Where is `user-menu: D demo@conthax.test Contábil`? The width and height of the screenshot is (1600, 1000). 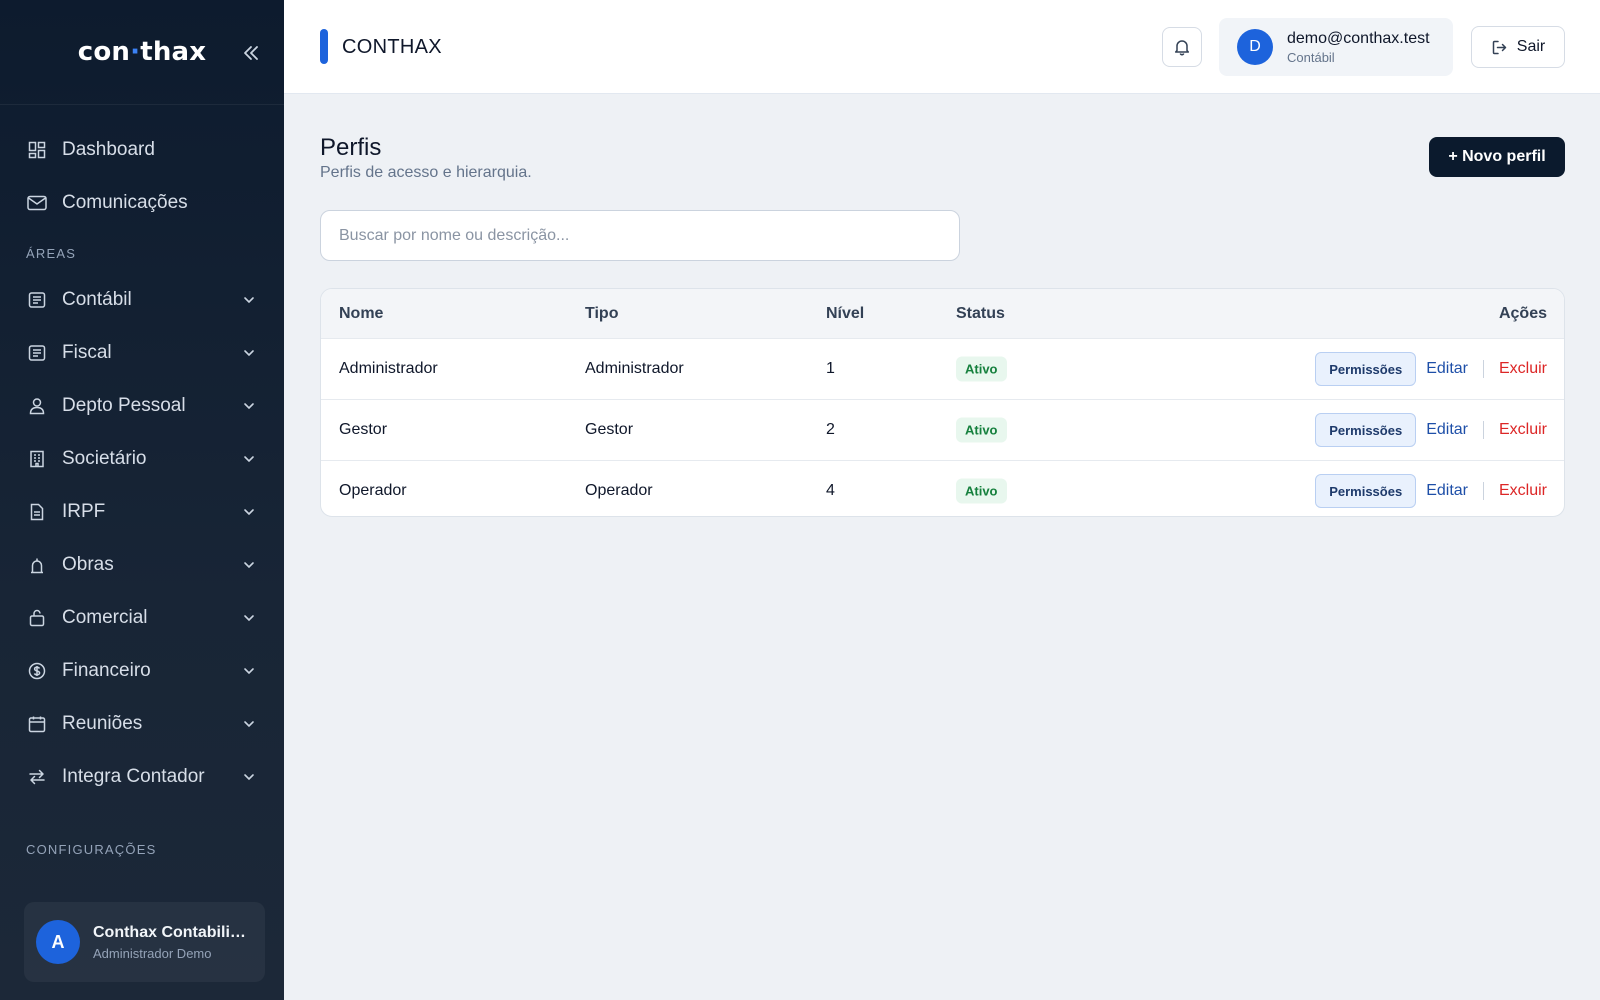 user-menu: D demo@conthax.test Contábil is located at coordinates (1336, 47).